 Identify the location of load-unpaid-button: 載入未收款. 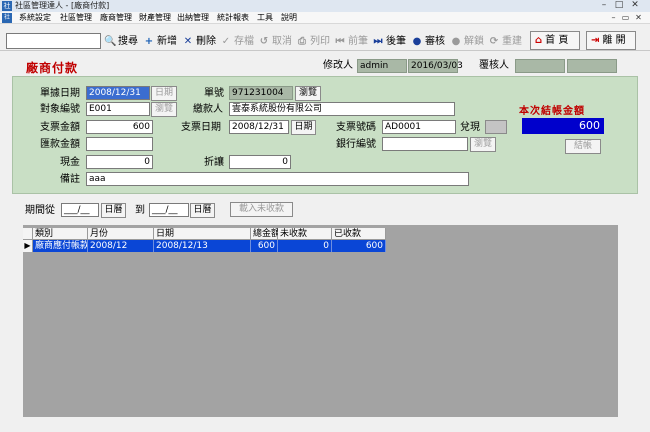
(261, 209).